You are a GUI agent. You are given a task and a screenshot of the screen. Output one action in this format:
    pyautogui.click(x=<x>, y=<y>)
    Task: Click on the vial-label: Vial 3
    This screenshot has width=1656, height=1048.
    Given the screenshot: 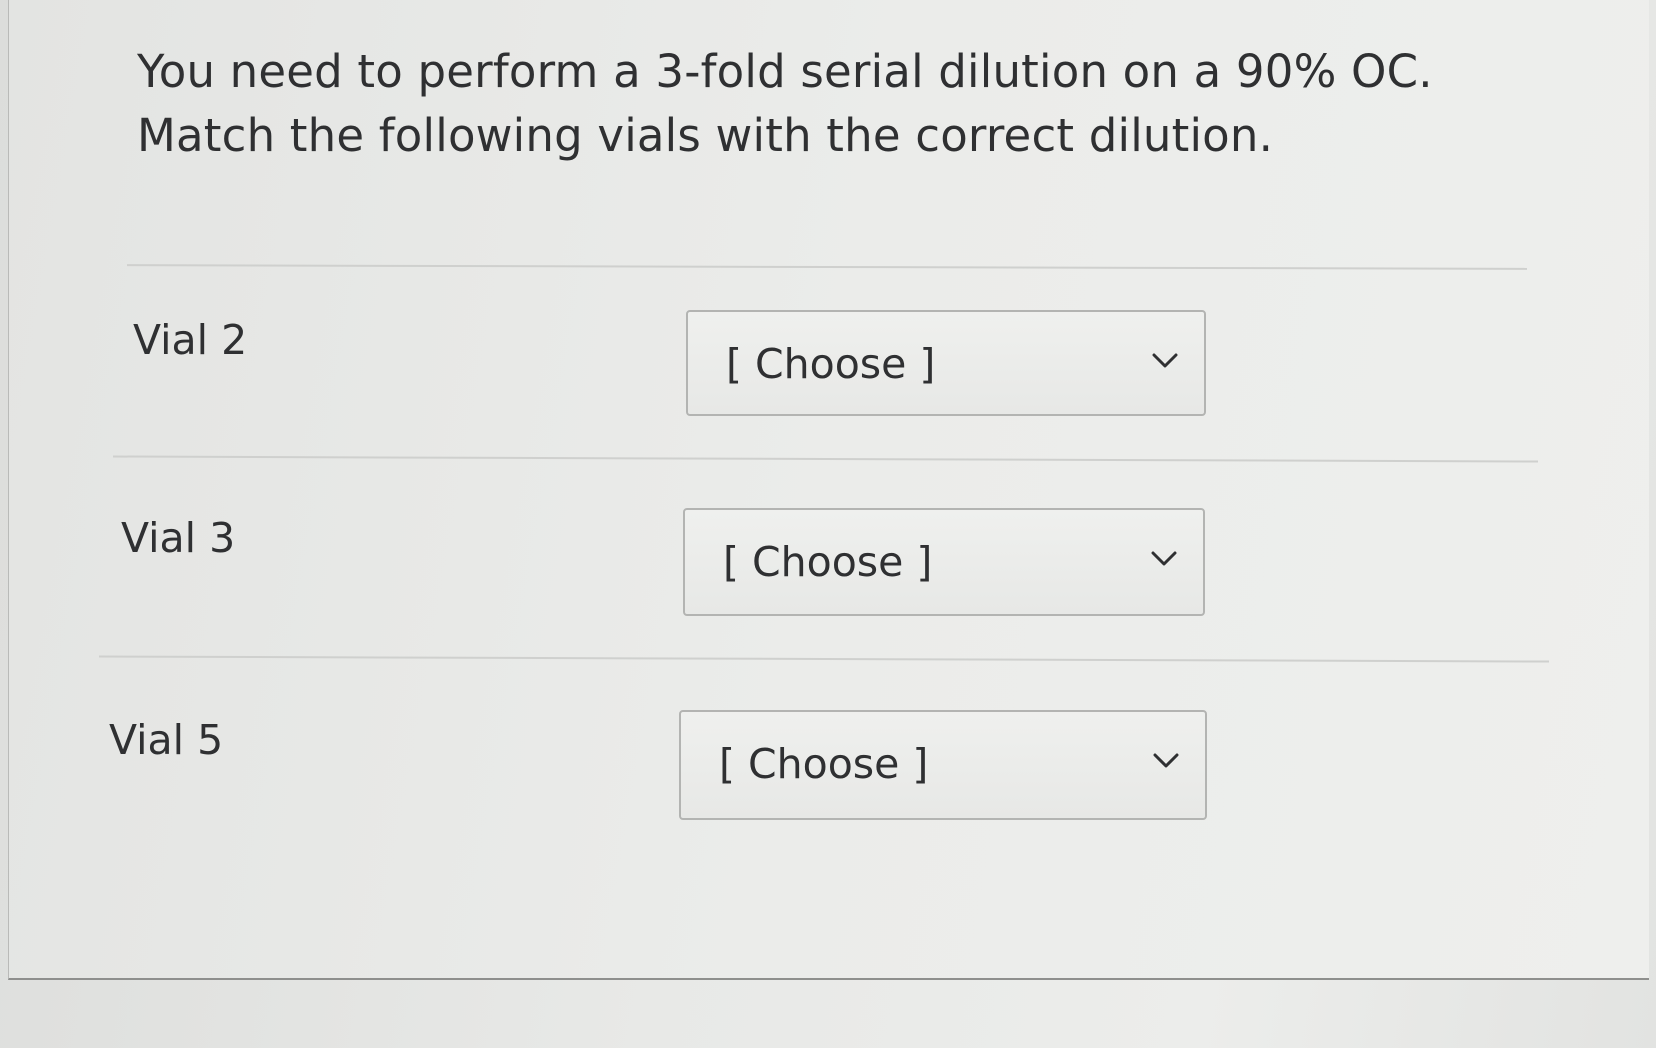 What is the action you would take?
    pyautogui.click(x=178, y=538)
    